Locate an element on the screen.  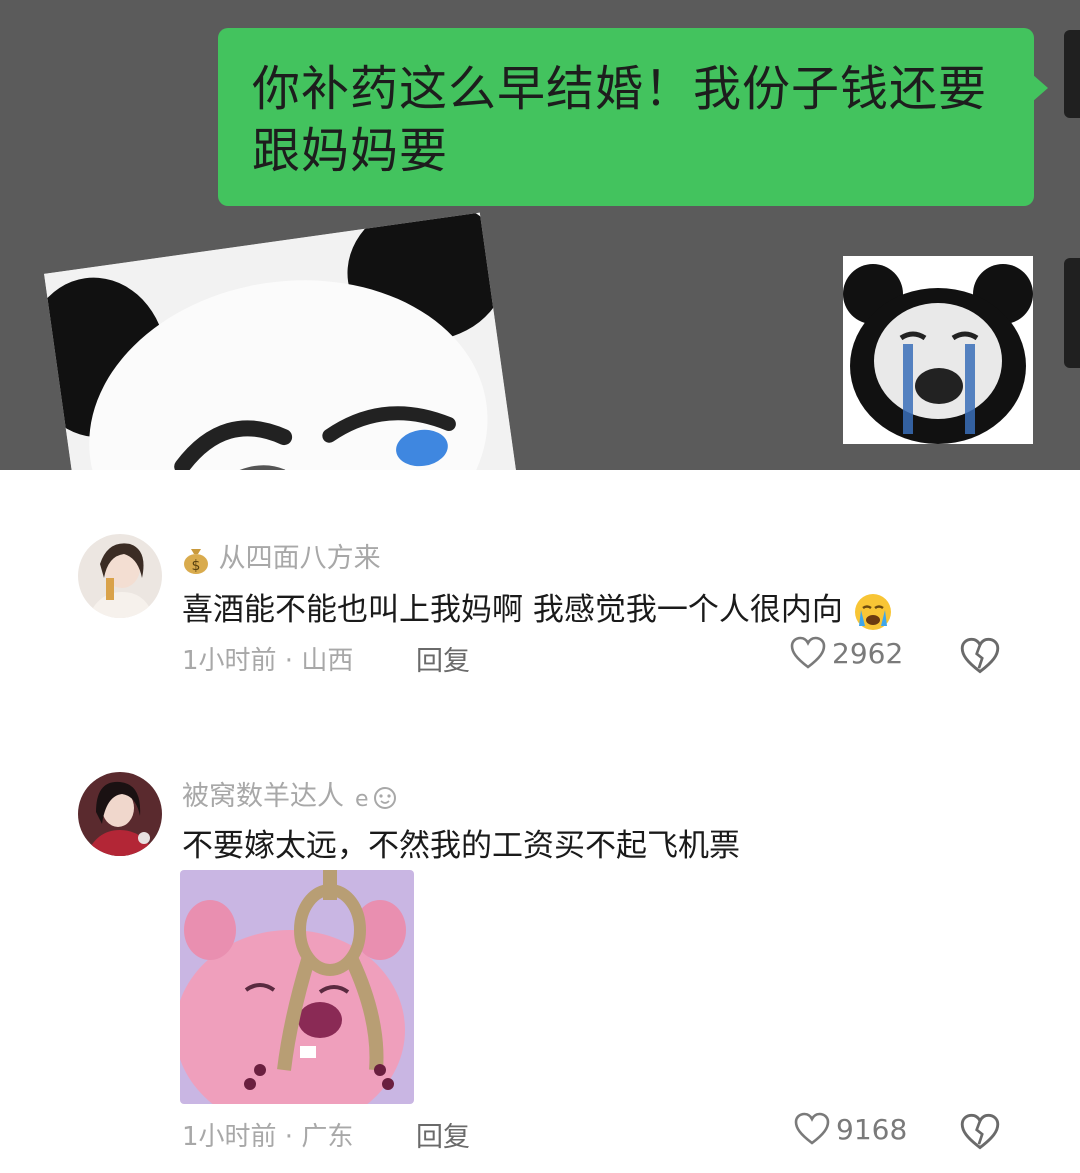
comment-text: 不要嫁太远，不然我的工资买不起飞机票 is located at coordinates (461, 846).